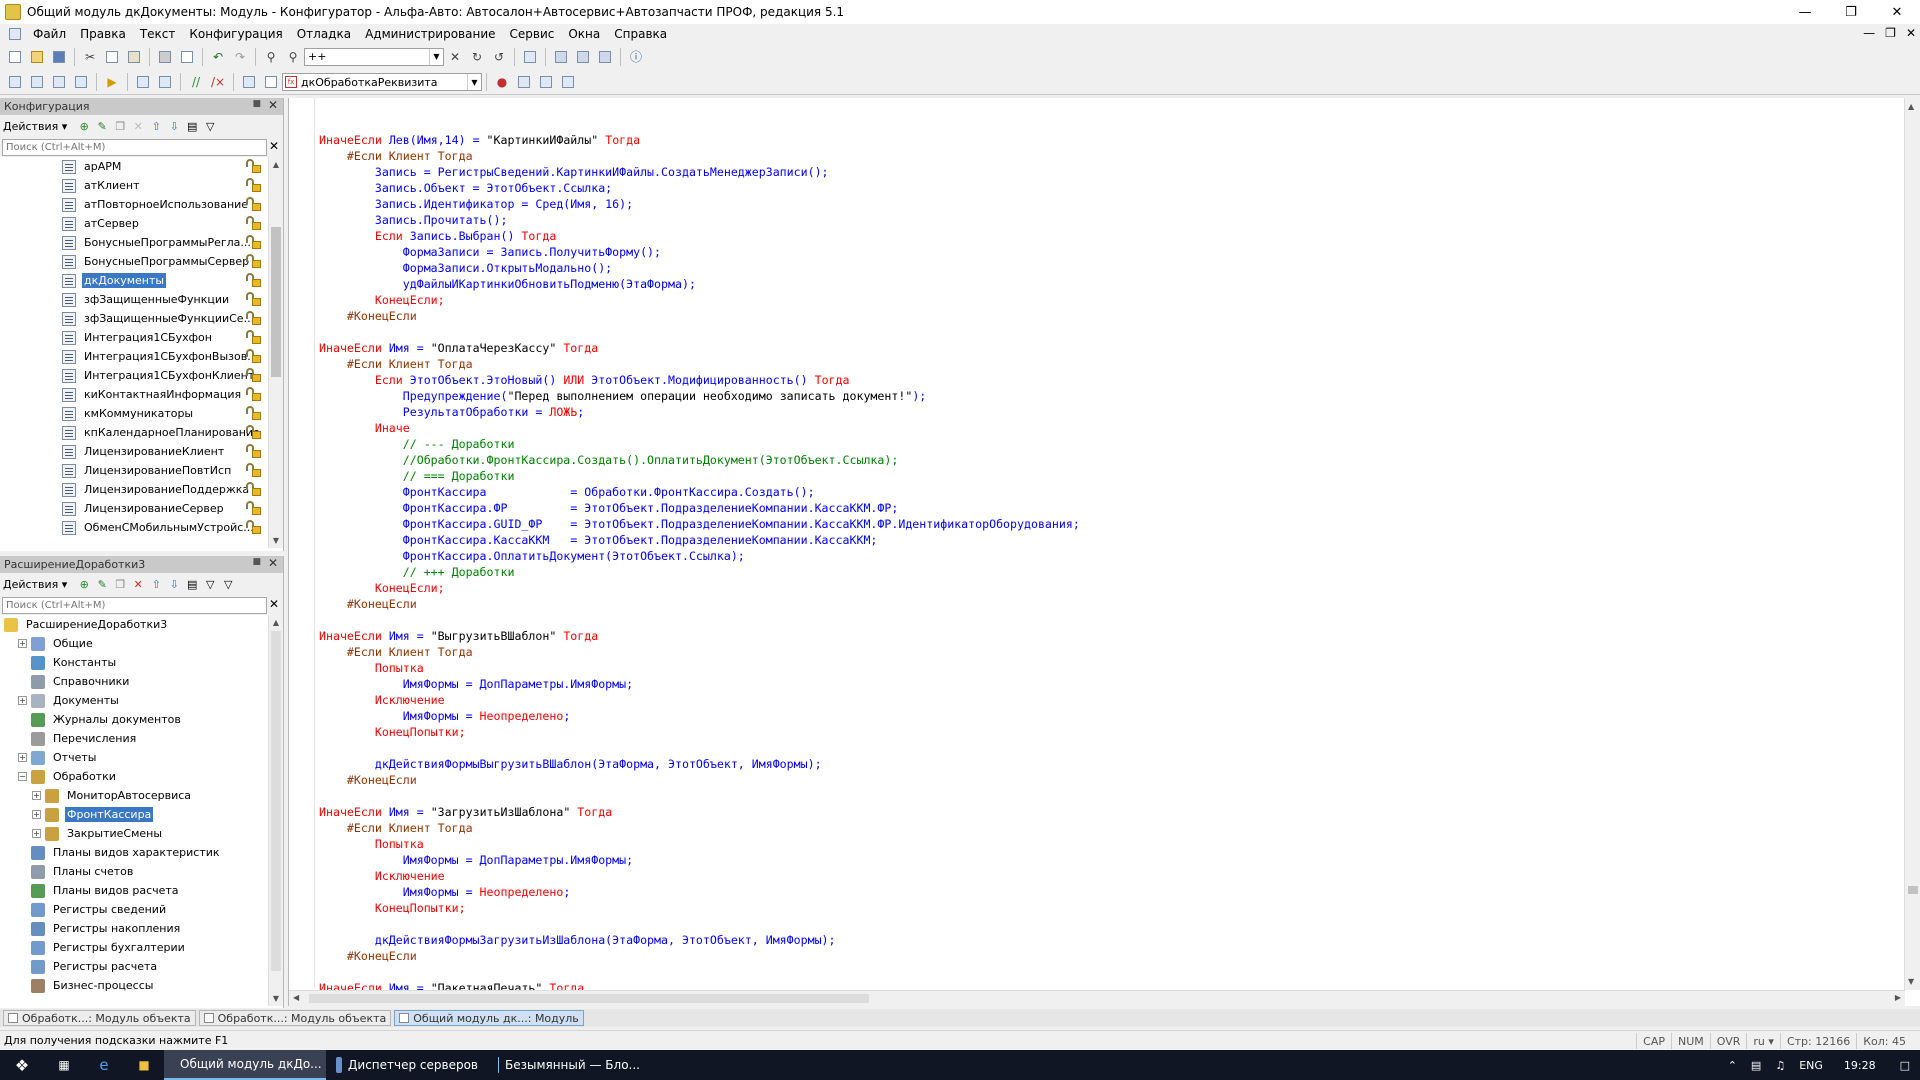  I want to click on windows-icon, so click(530, 57).